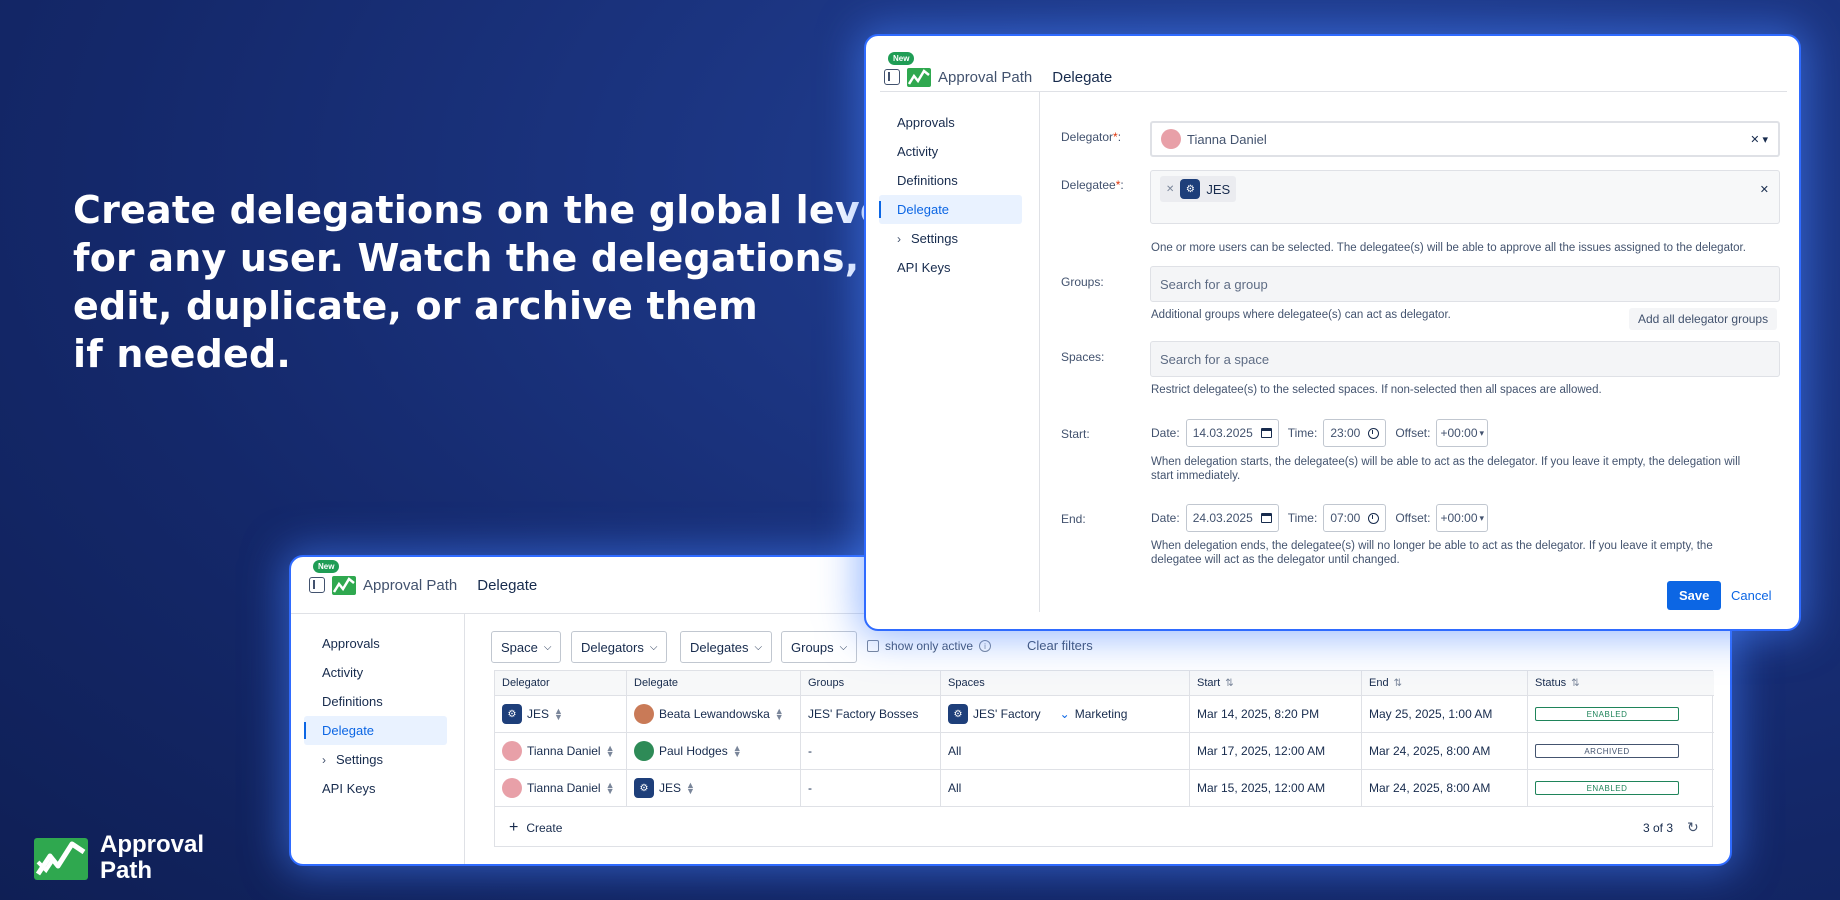 This screenshot has height=900, width=1840. Describe the element at coordinates (1355, 518) in the screenshot. I see `end-time-input: 07:00` at that location.